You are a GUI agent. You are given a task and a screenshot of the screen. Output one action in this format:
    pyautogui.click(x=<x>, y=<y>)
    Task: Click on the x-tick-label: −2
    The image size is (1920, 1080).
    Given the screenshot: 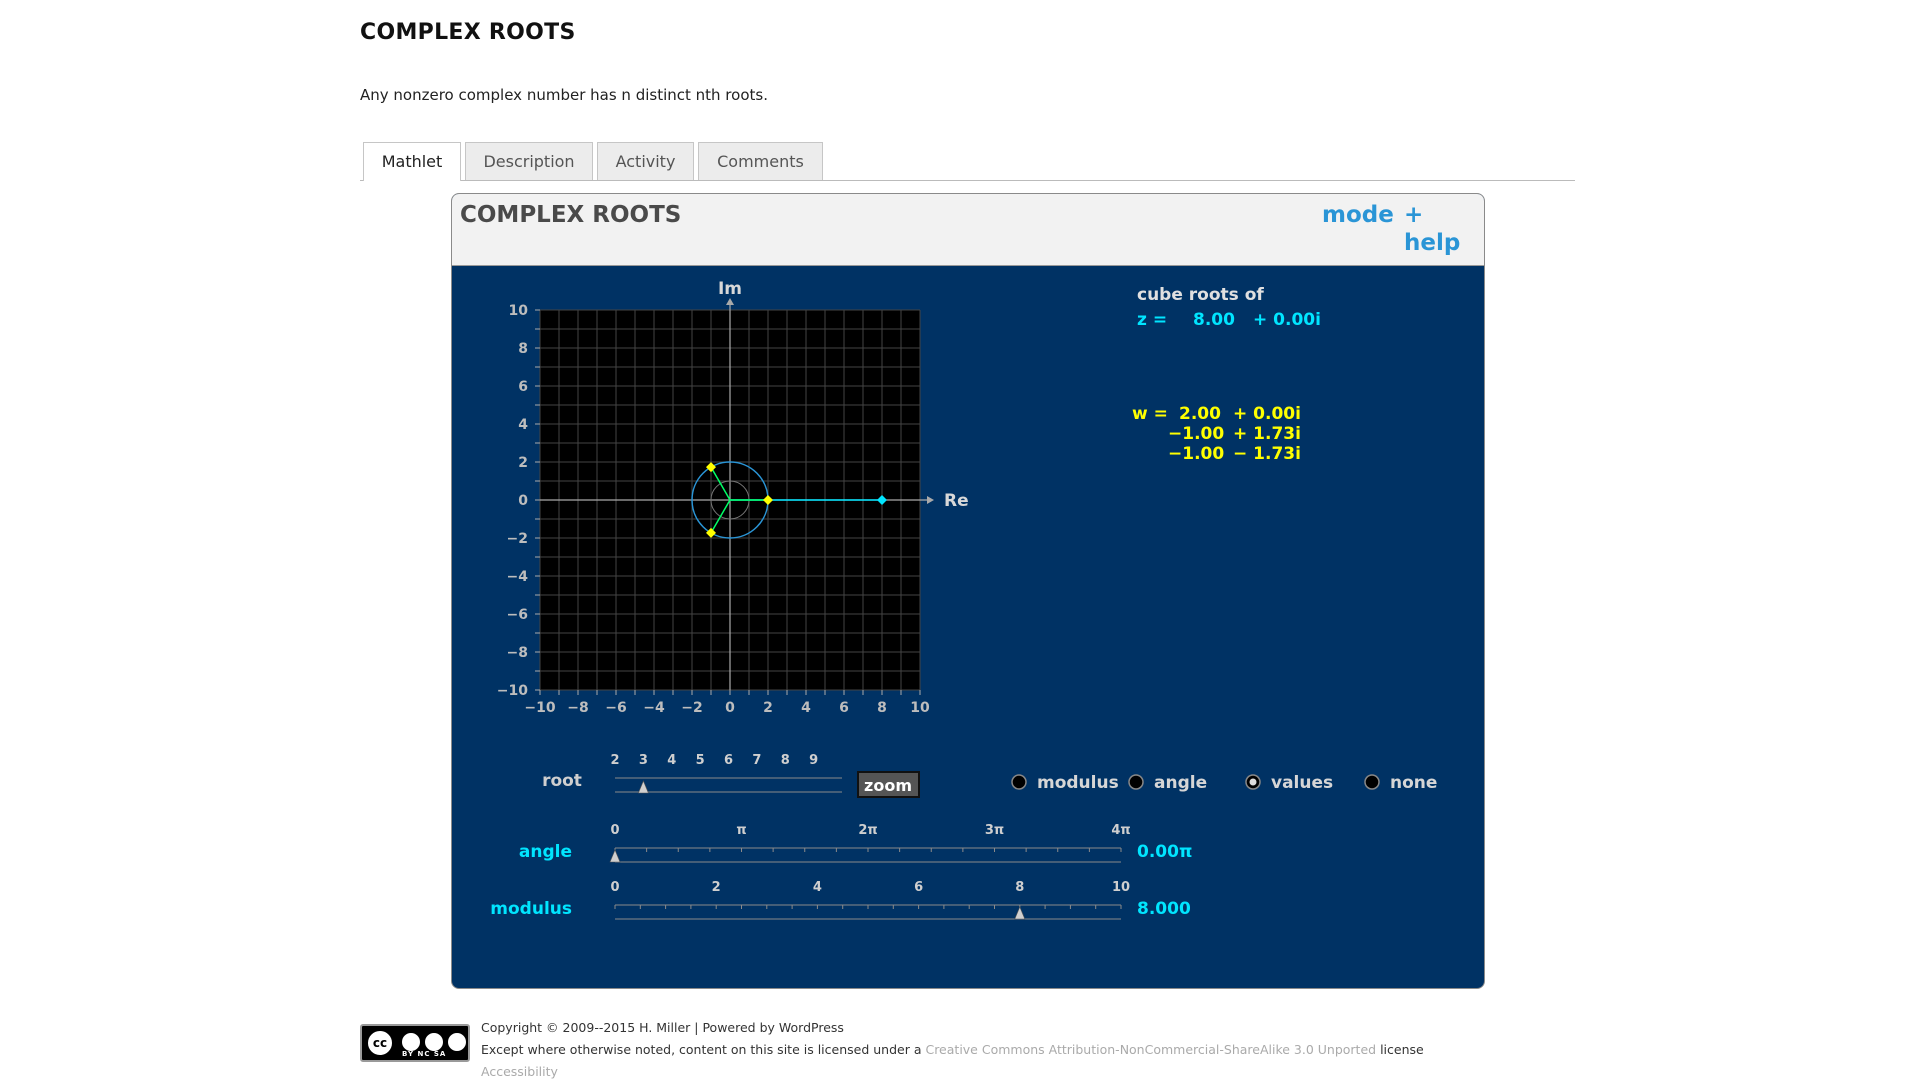 What is the action you would take?
    pyautogui.click(x=691, y=708)
    